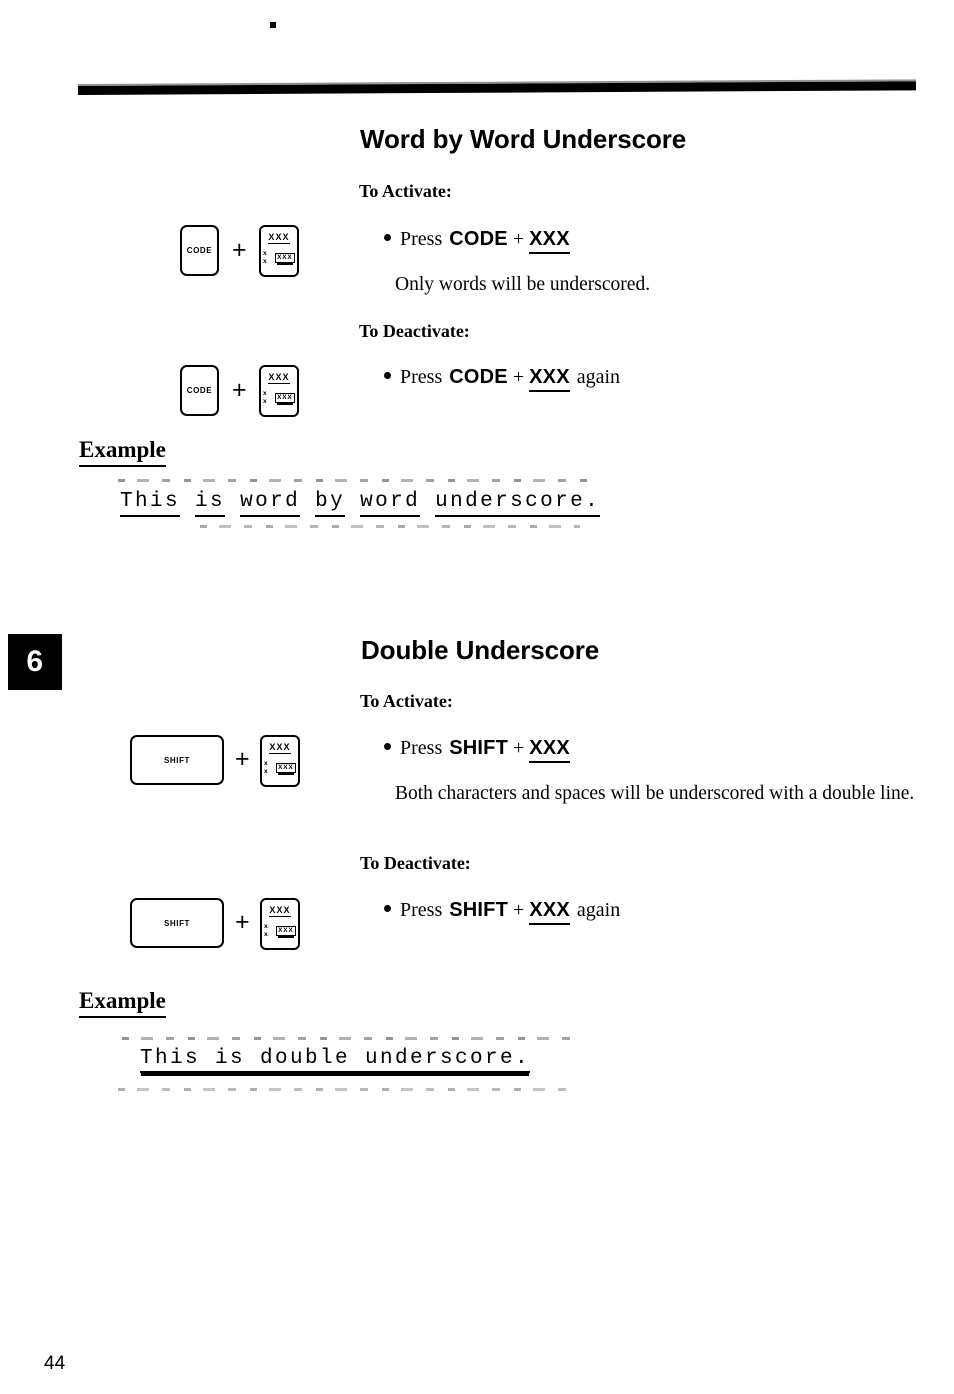 This screenshot has height=1394, width=954. I want to click on to-activate-heading-1: To Activate:, so click(405, 191).